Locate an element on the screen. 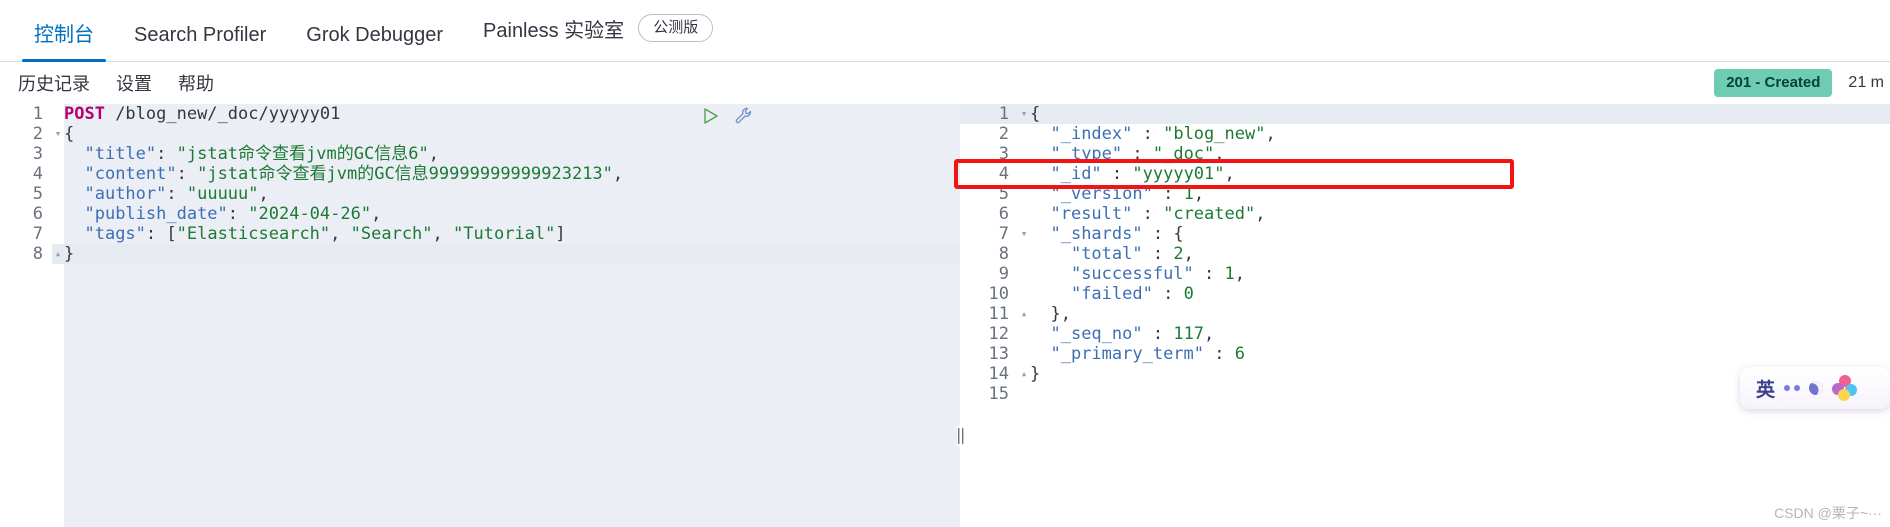  code-token: "failed" is located at coordinates (1111, 294).